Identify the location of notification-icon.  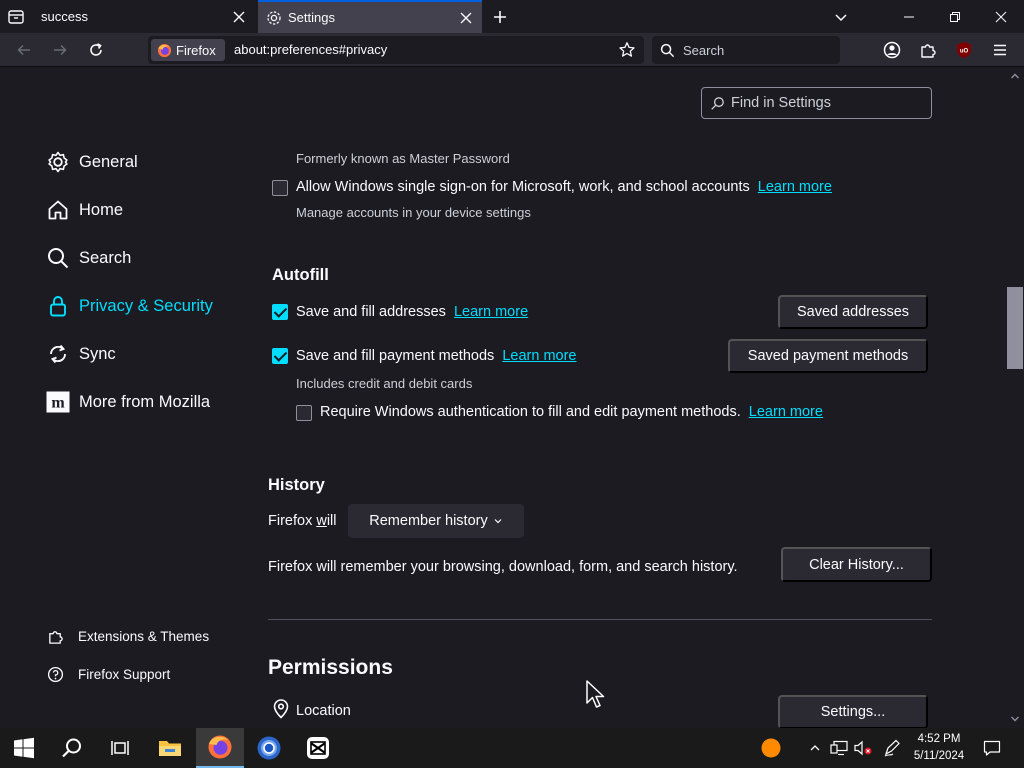
(992, 748).